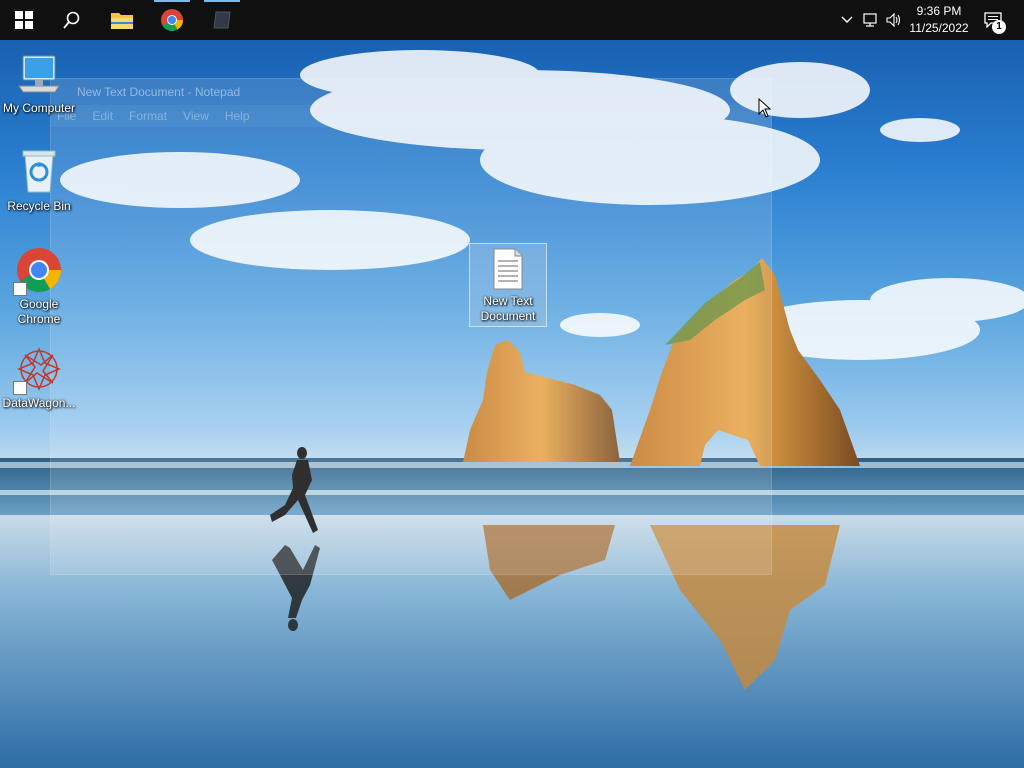  What do you see at coordinates (38, 370) in the screenshot?
I see `datawagon-icon` at bounding box center [38, 370].